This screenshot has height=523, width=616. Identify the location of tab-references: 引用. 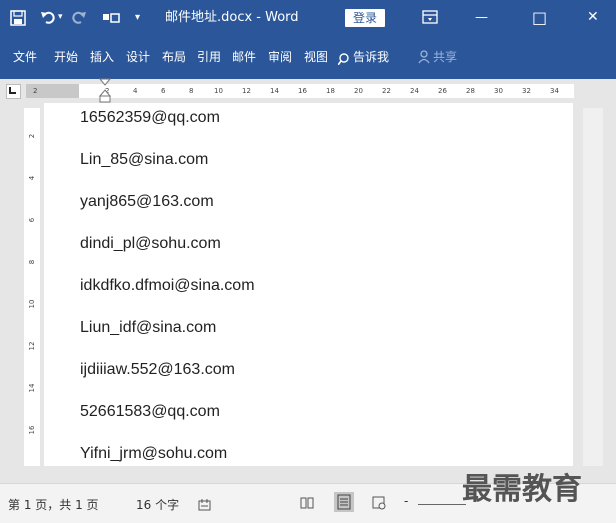
(209, 57).